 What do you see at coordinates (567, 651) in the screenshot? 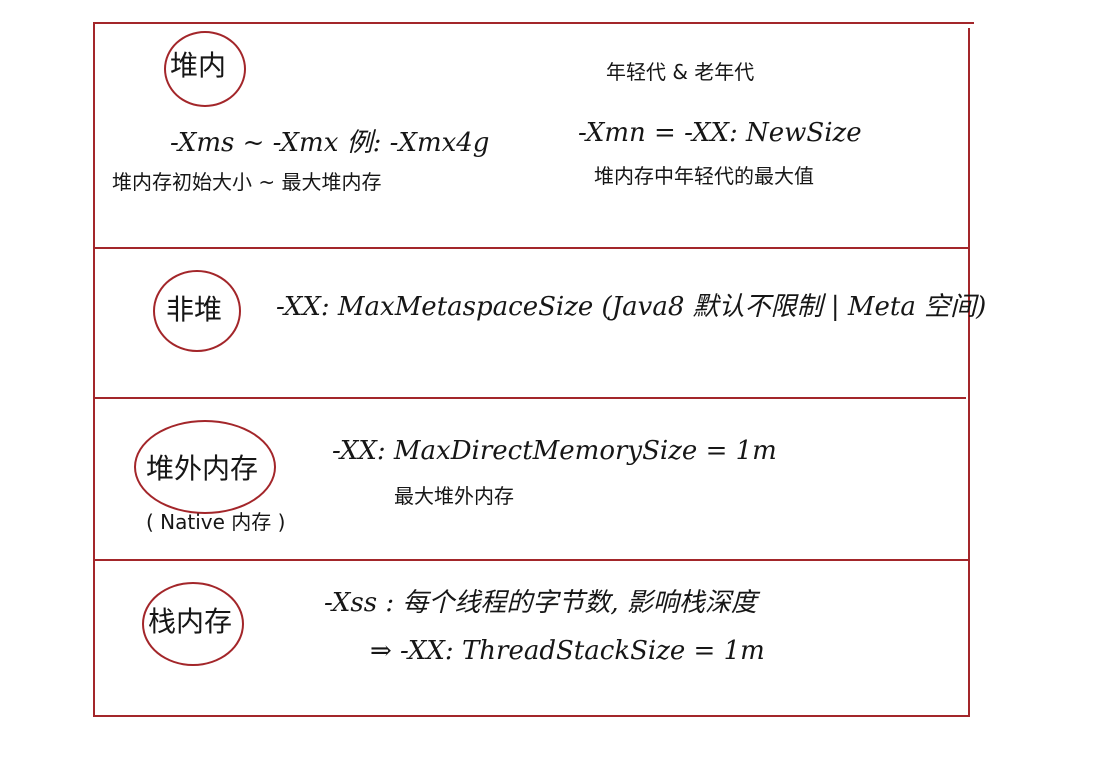
I see `thread-stack-size-flag: ⇒ -XX: ThreadStackSize = 1m` at bounding box center [567, 651].